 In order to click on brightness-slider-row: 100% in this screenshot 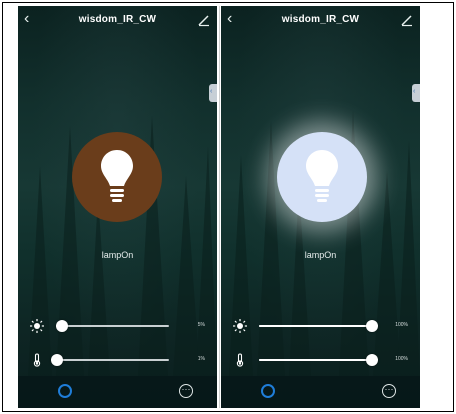, I will do `click(319, 326)`.